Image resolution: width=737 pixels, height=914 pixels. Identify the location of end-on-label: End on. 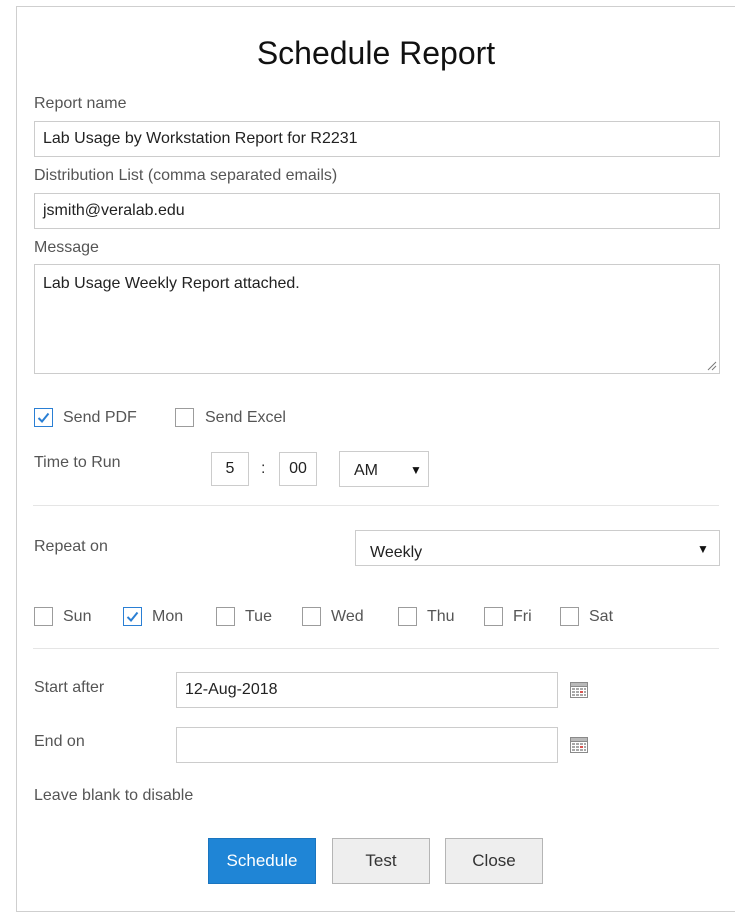
(59, 741).